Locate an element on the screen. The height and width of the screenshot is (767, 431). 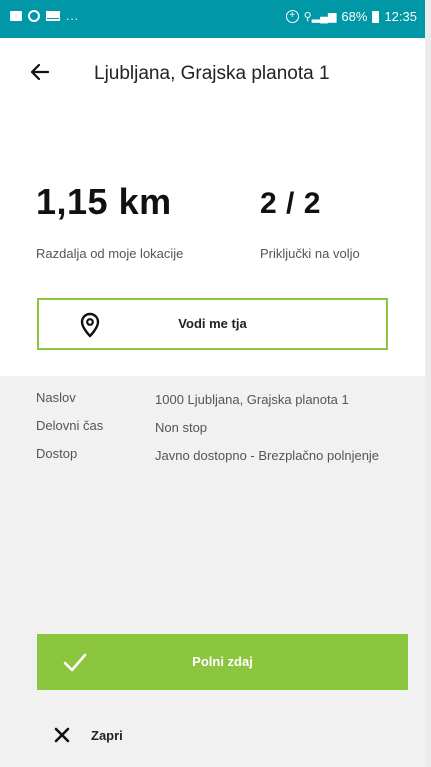
signal-icon: ⚲▂▄▆ is located at coordinates (320, 17).